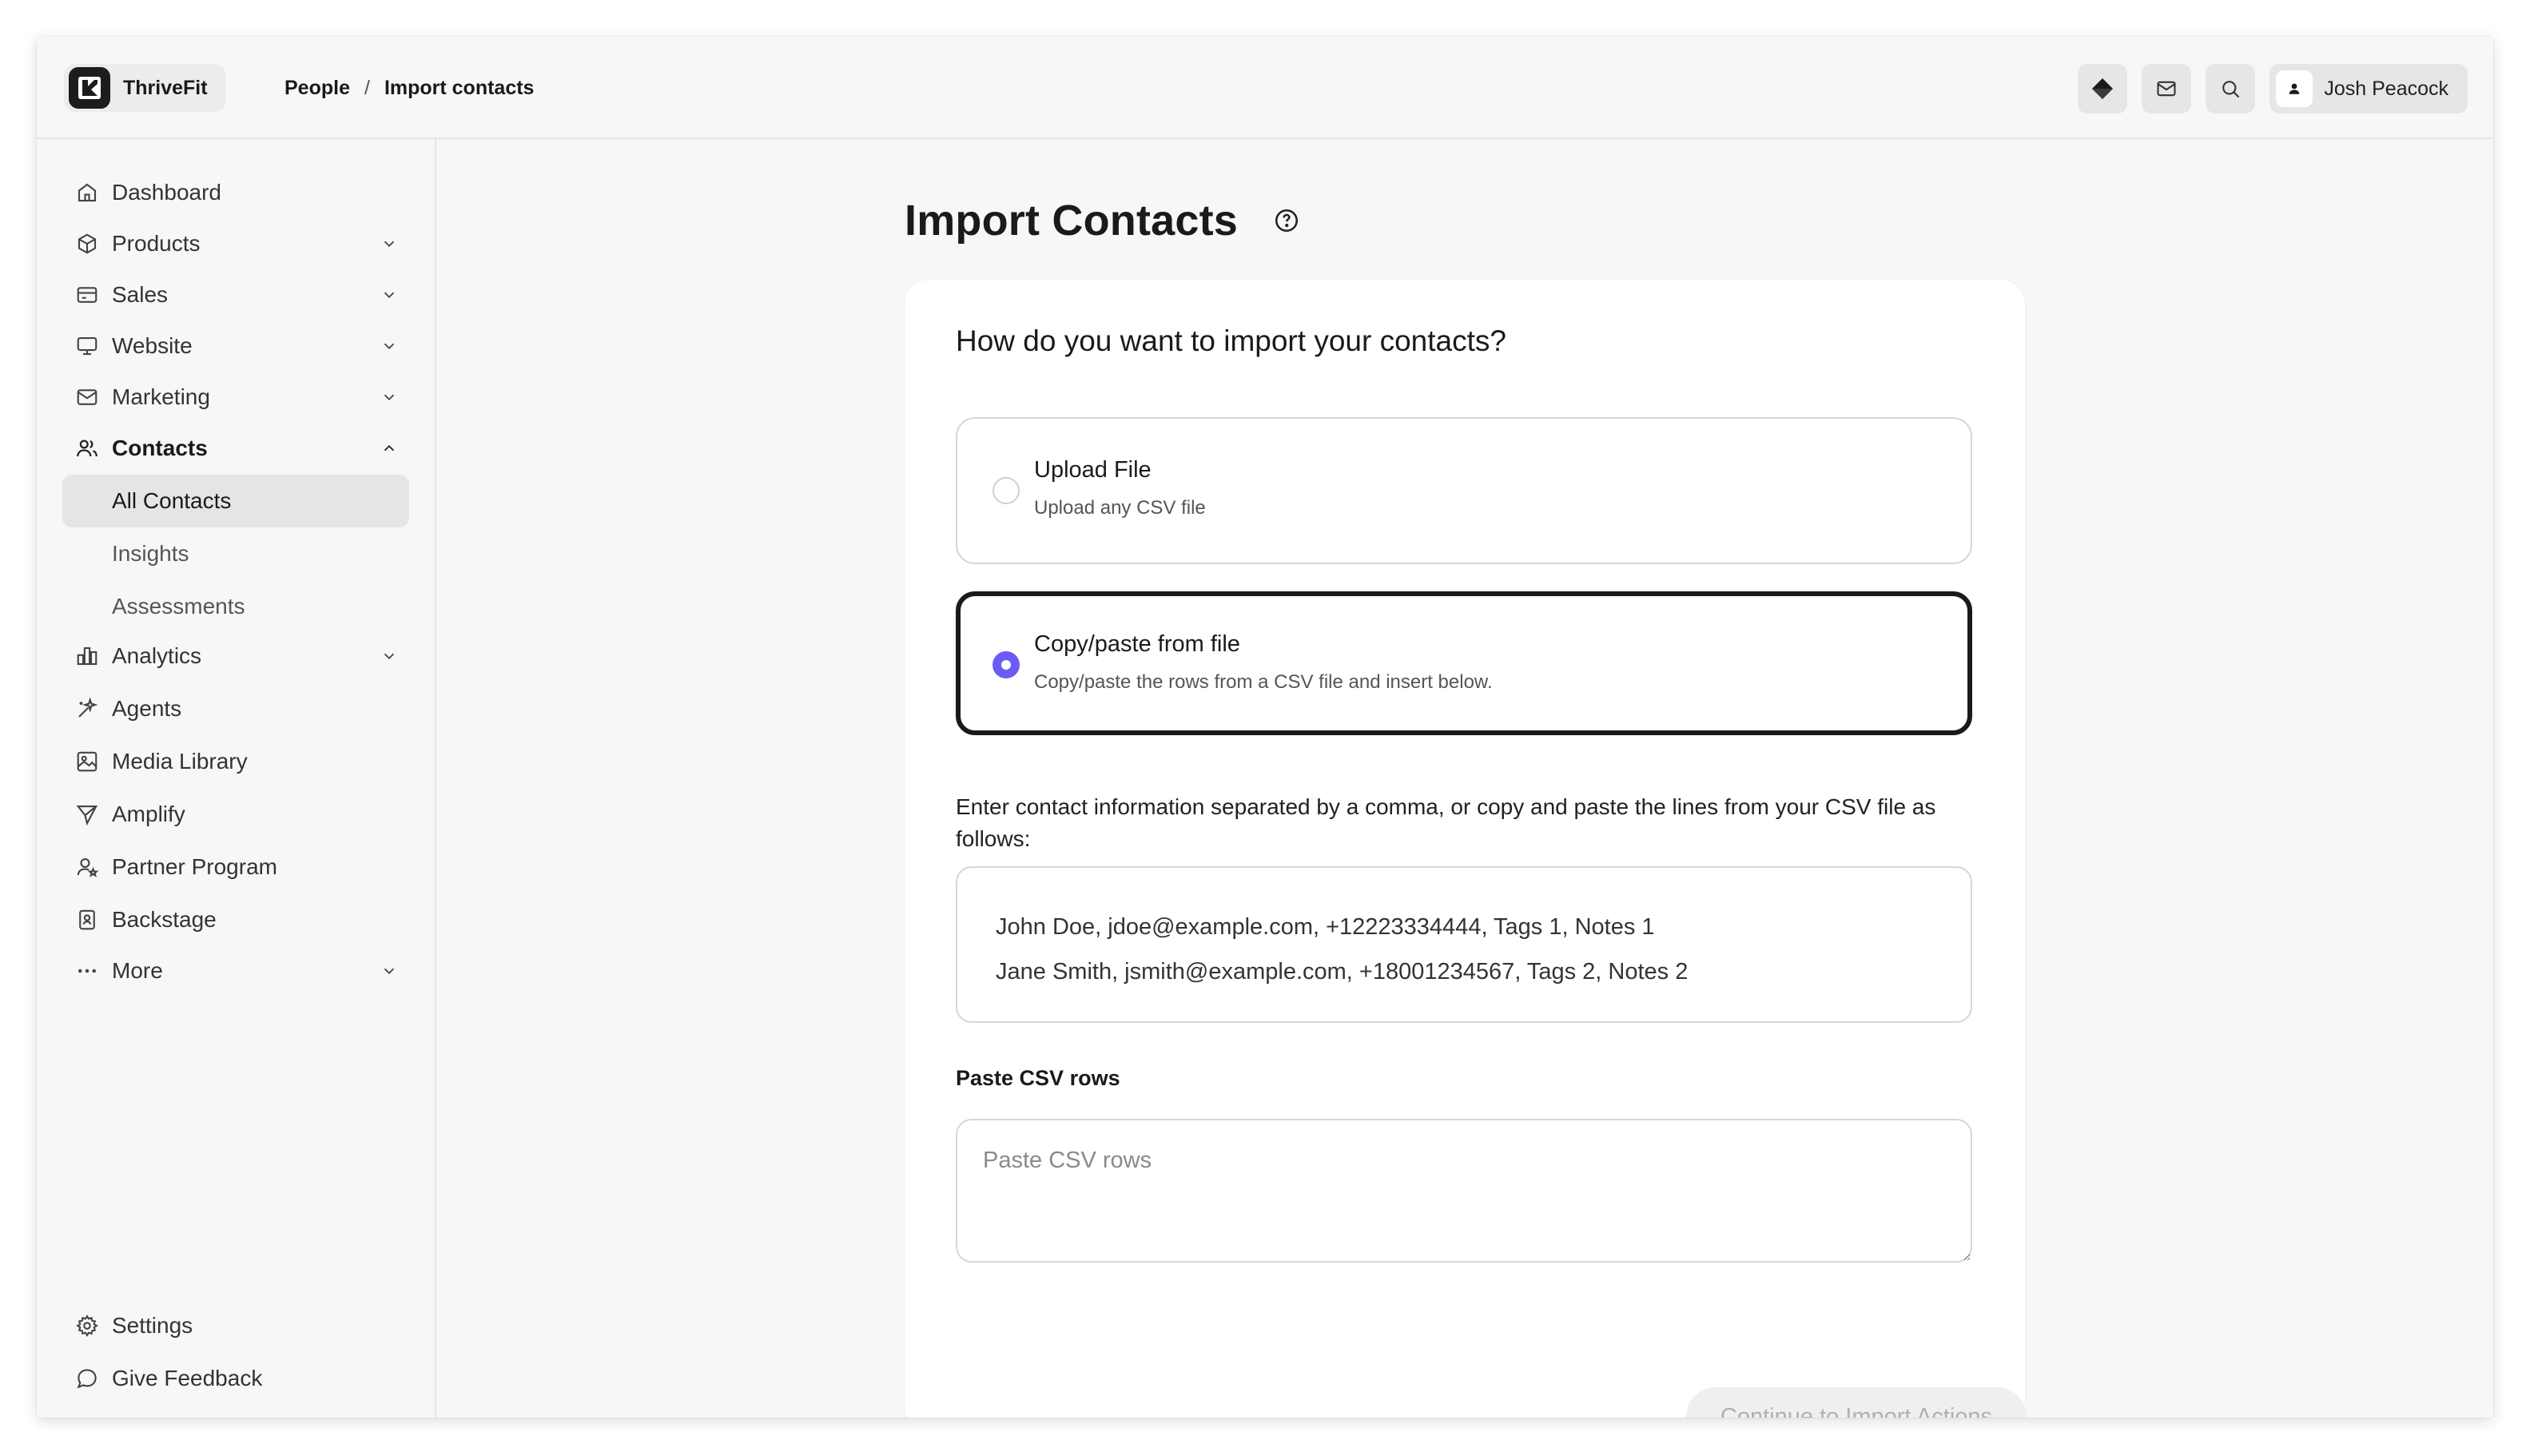  What do you see at coordinates (236, 1326) in the screenshot?
I see `sidebar-item-settings: Settings` at bounding box center [236, 1326].